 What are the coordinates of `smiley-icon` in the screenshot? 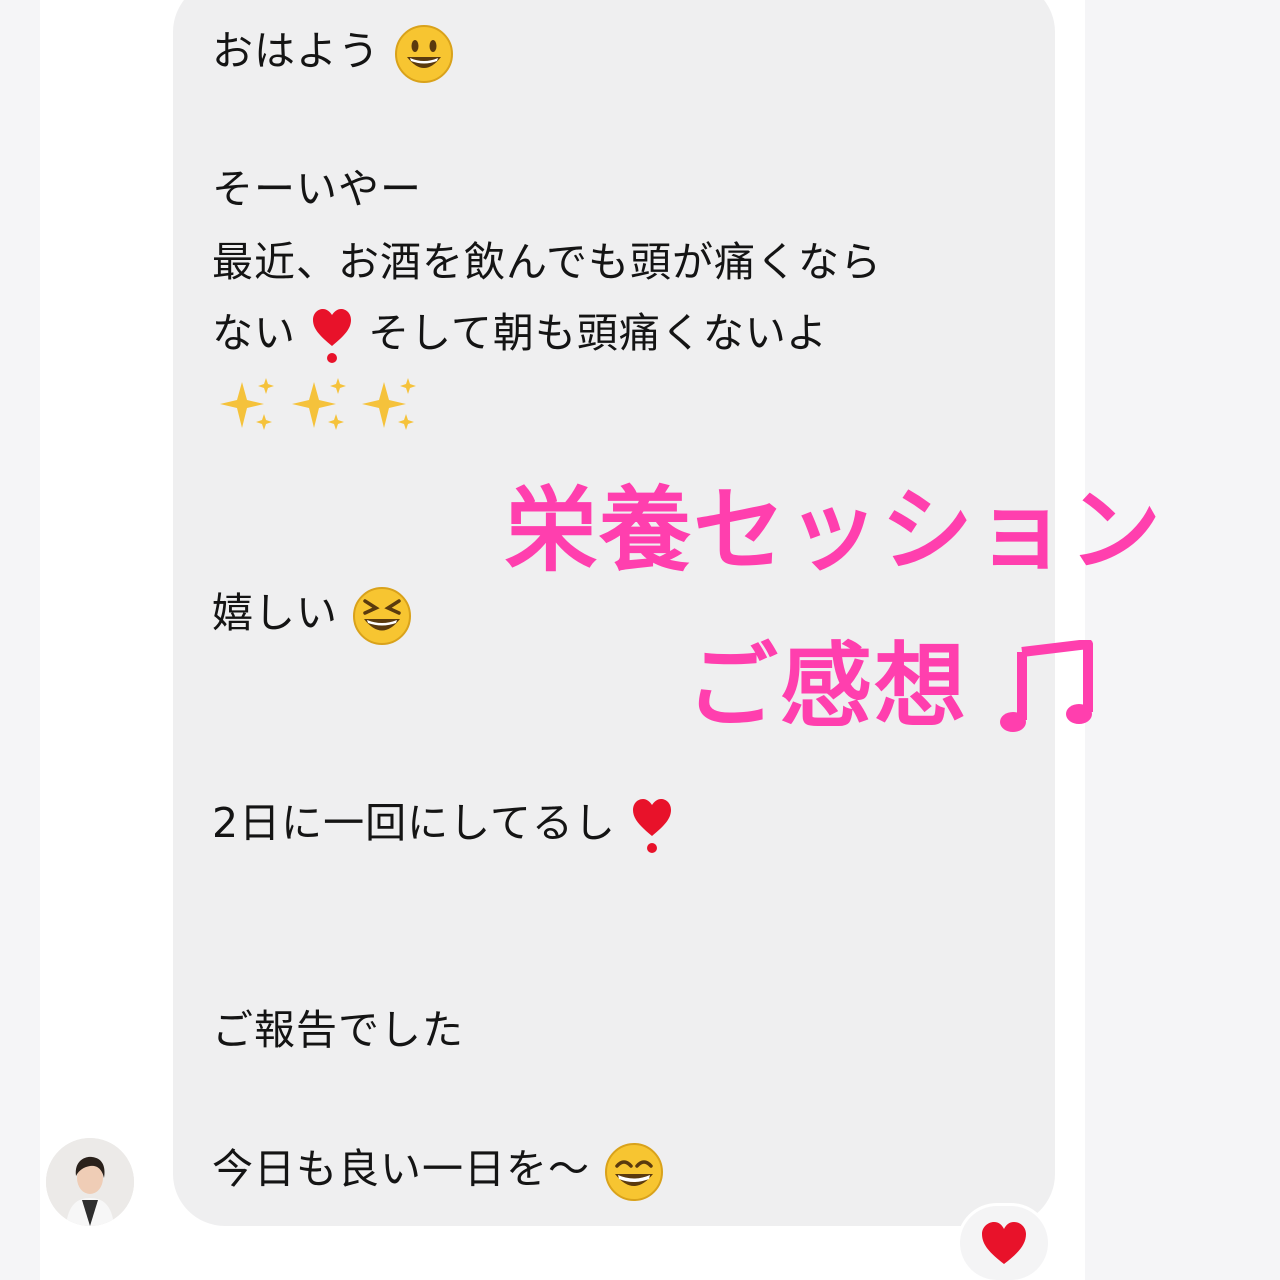 It's located at (424, 54).